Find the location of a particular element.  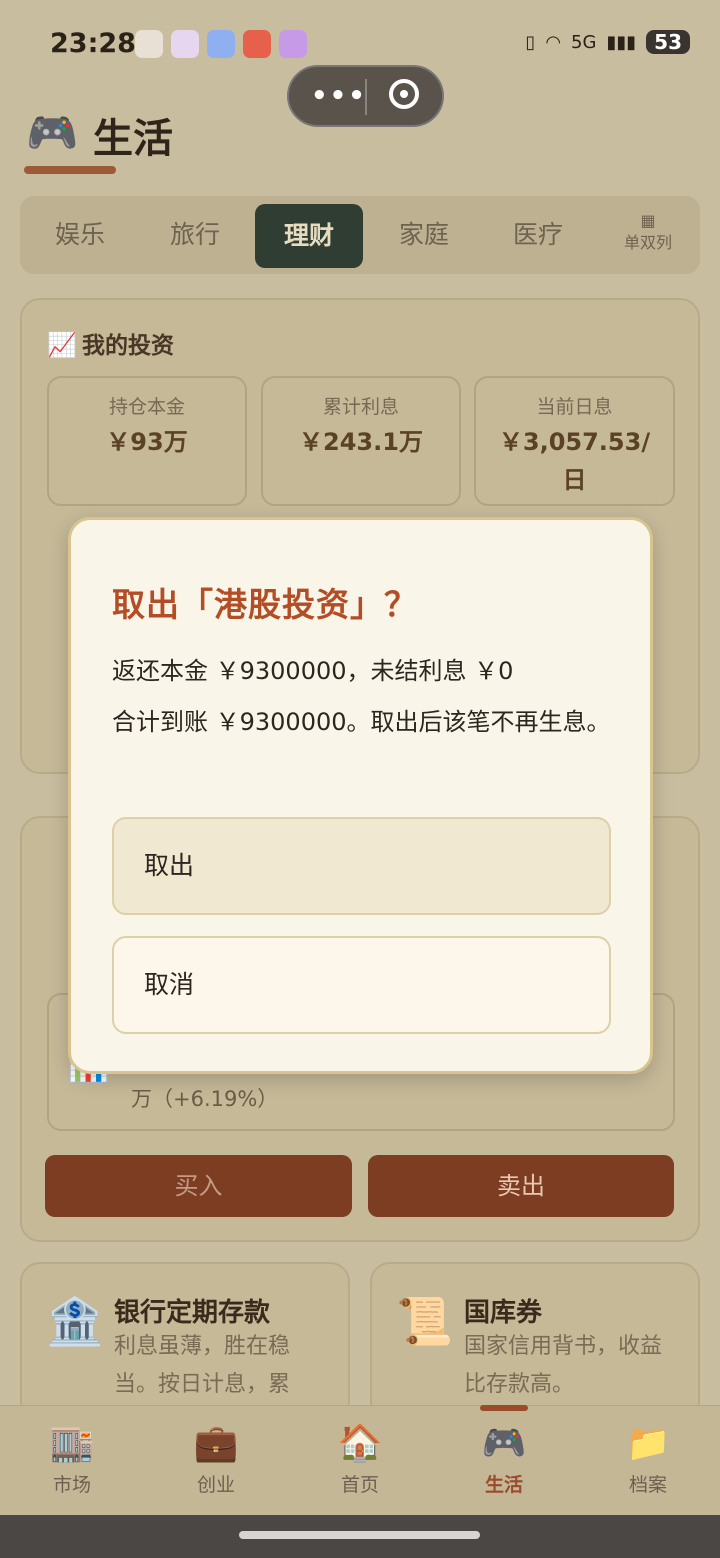

product-desc: 国家信用背书，收益比存款高。 is located at coordinates (563, 1365).